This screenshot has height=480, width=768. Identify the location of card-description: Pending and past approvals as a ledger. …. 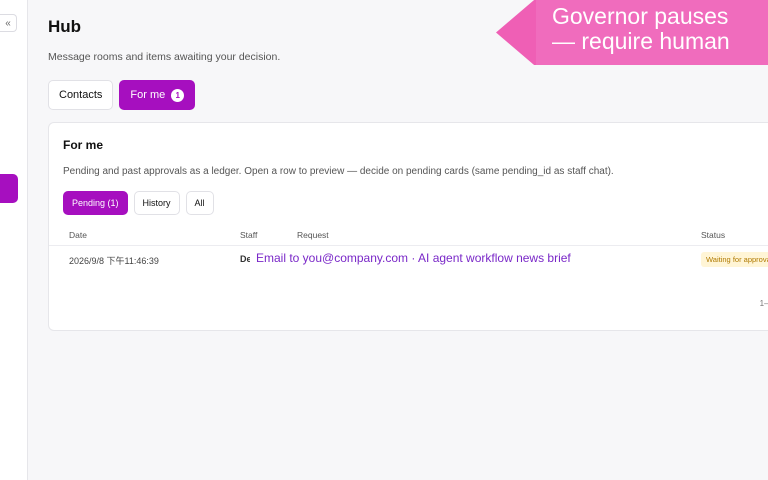
(338, 171).